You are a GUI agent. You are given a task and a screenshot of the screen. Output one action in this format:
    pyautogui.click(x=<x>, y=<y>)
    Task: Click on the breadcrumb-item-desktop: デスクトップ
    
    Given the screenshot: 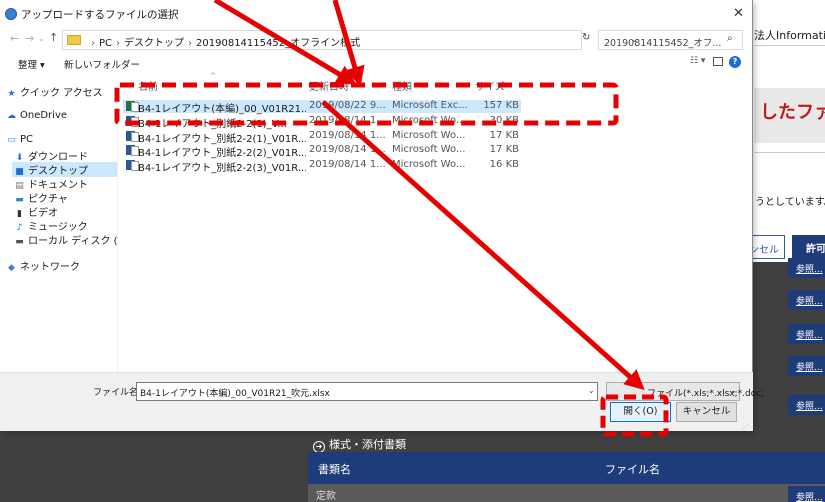 What is the action you would take?
    pyautogui.click(x=154, y=43)
    